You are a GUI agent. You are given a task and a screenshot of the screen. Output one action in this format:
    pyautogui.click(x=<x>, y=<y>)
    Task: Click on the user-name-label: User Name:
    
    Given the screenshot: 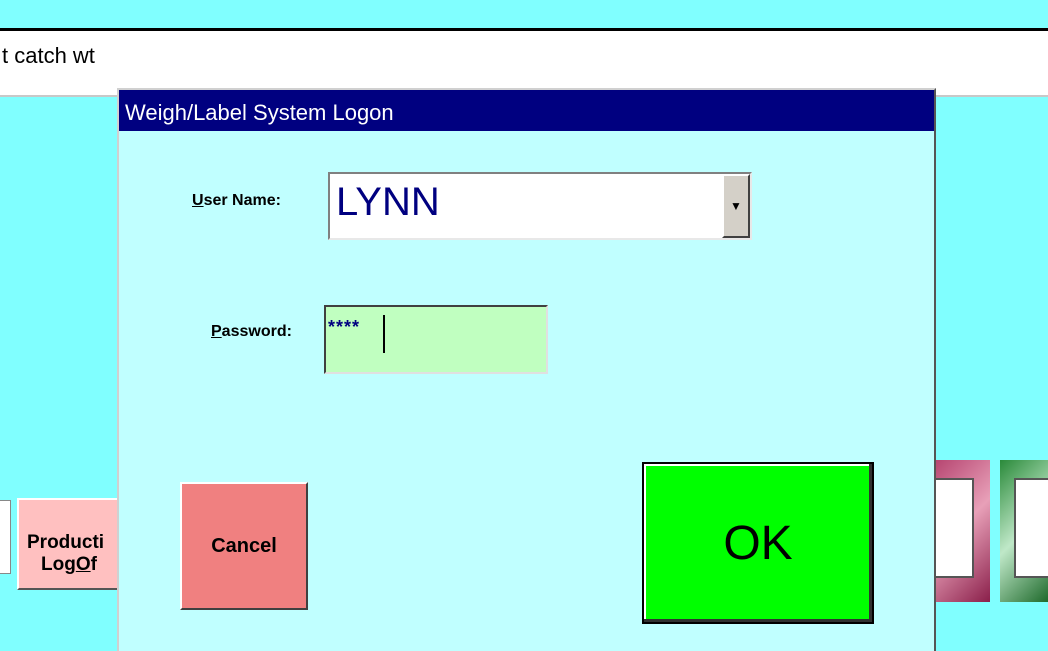 What is the action you would take?
    pyautogui.click(x=236, y=200)
    